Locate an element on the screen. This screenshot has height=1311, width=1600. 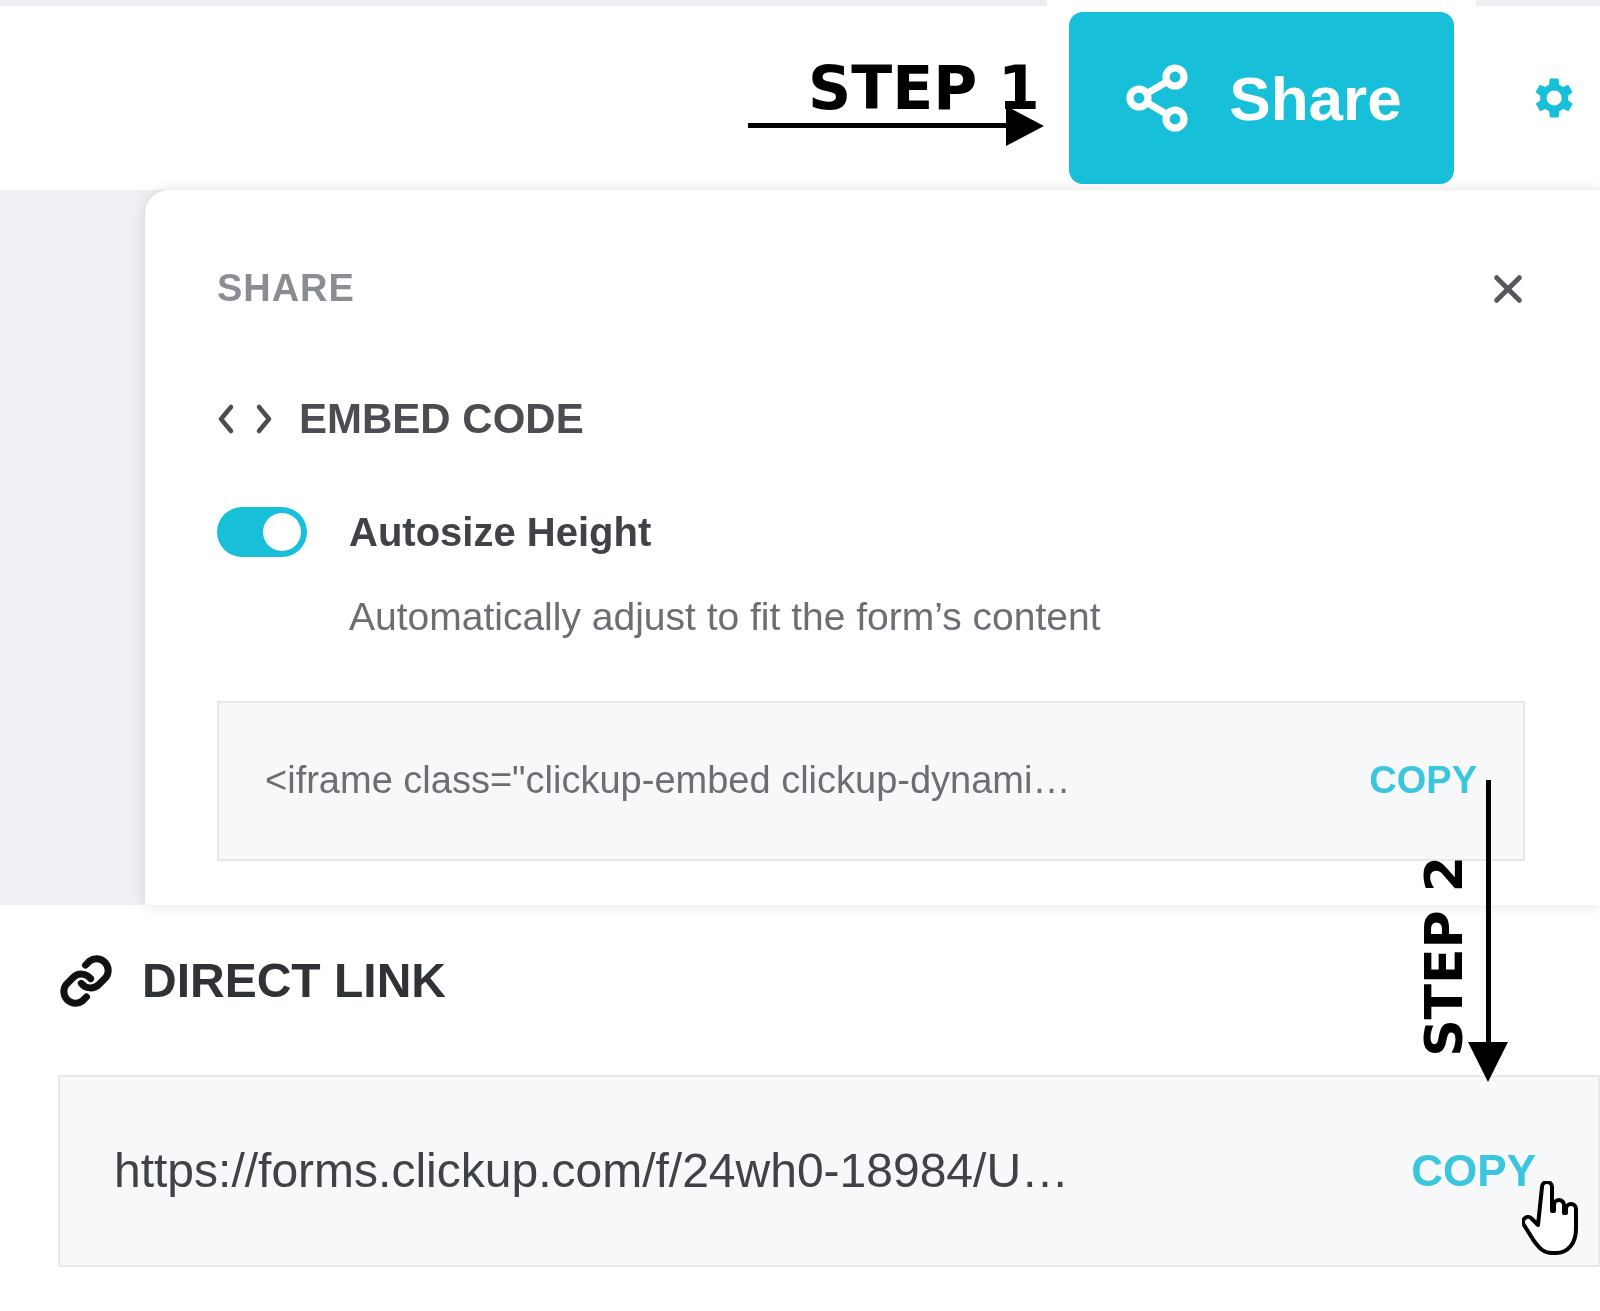
share-button: Share is located at coordinates (1261, 98).